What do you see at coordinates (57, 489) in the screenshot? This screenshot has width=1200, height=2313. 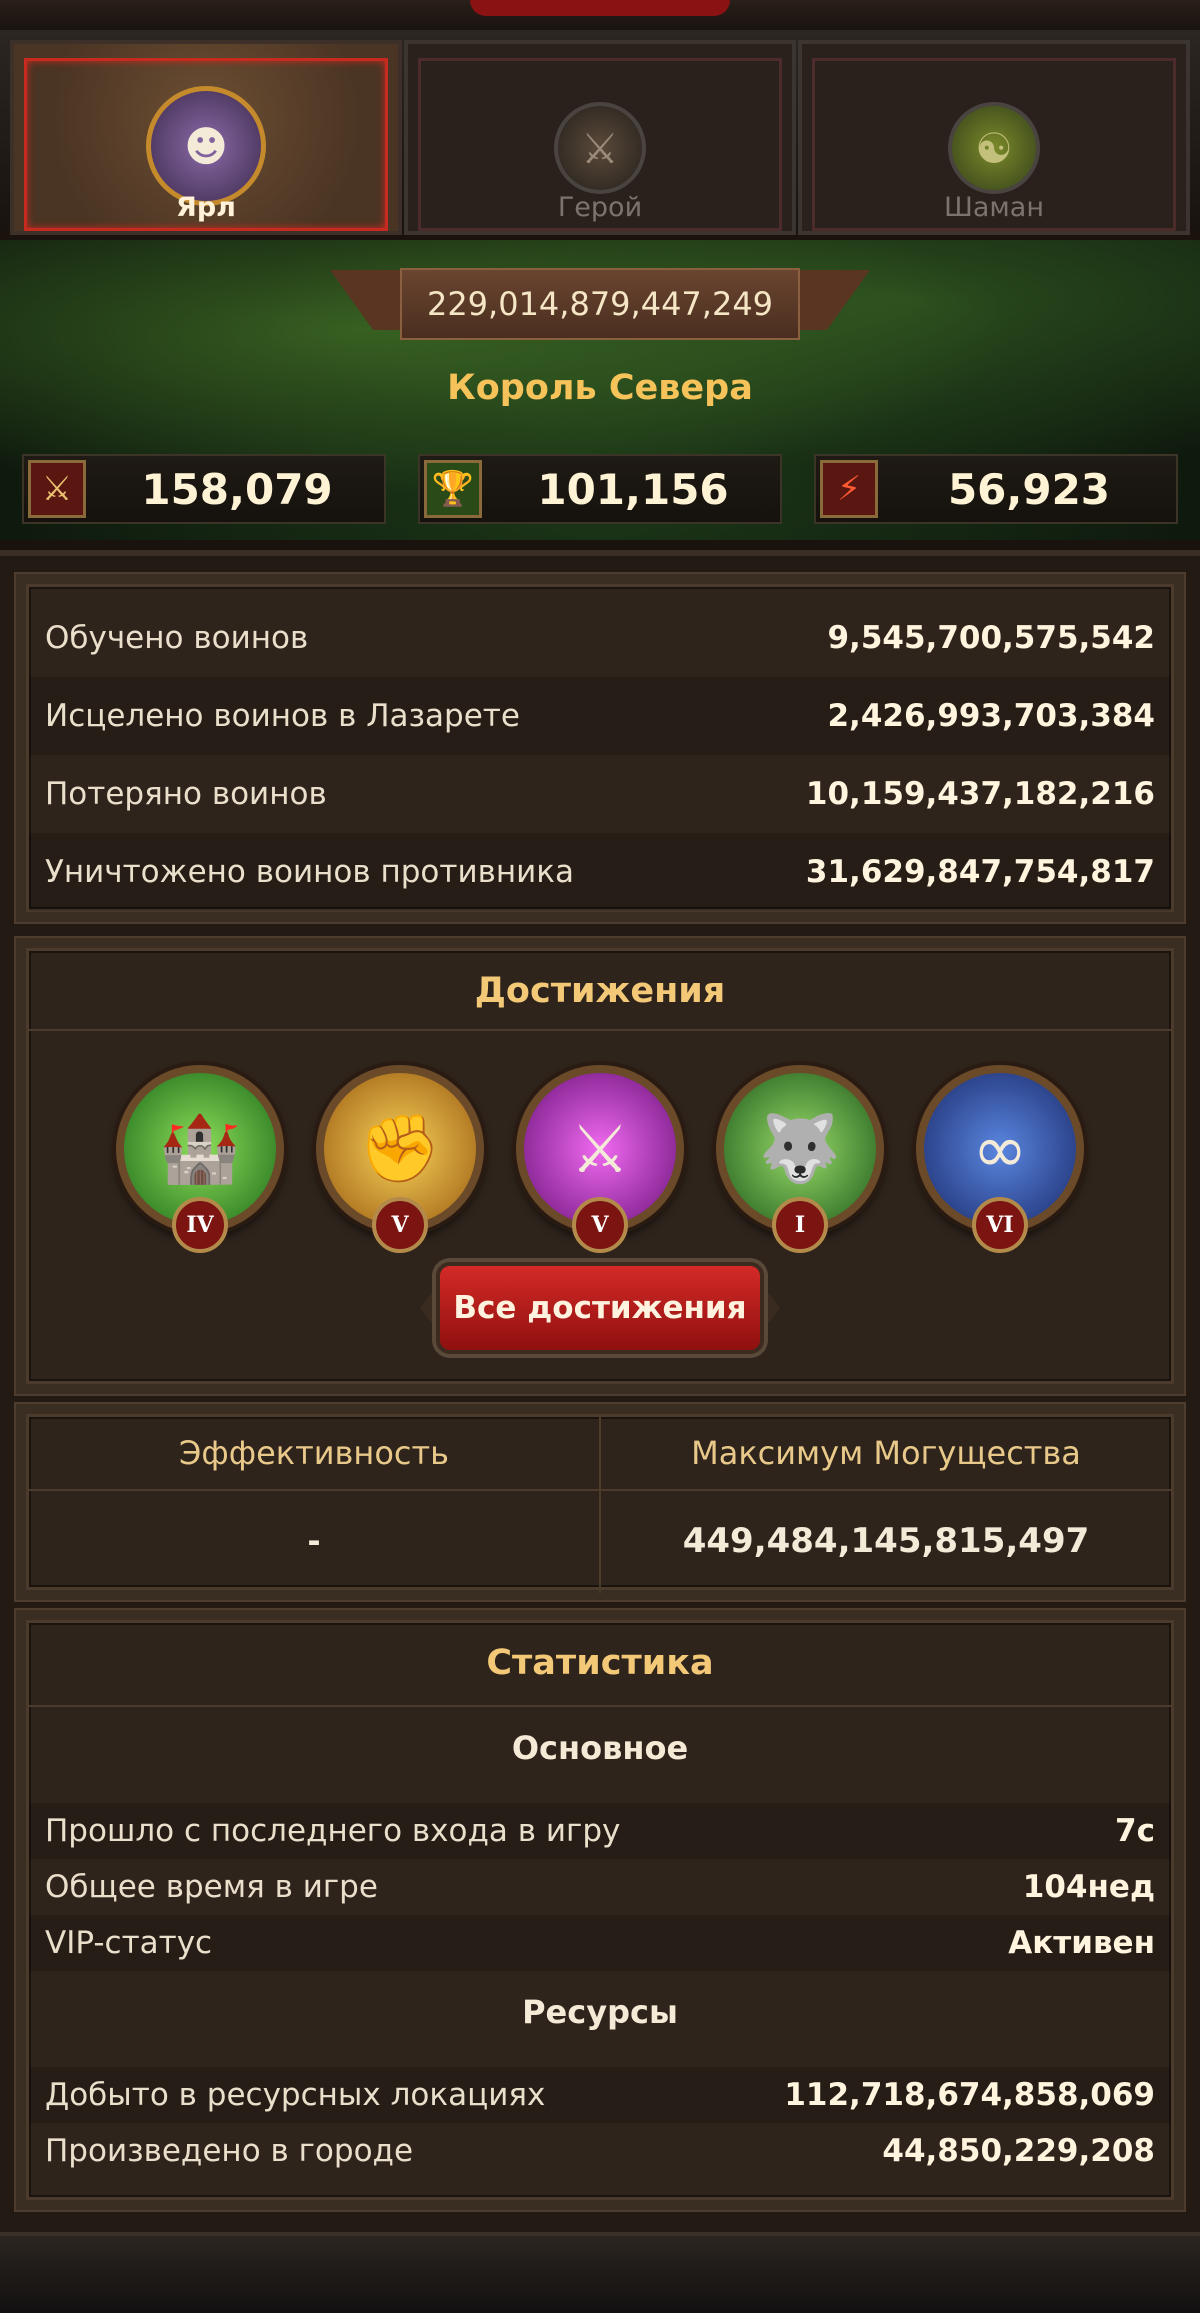 I see `crossed-swords-icon: ⚔` at bounding box center [57, 489].